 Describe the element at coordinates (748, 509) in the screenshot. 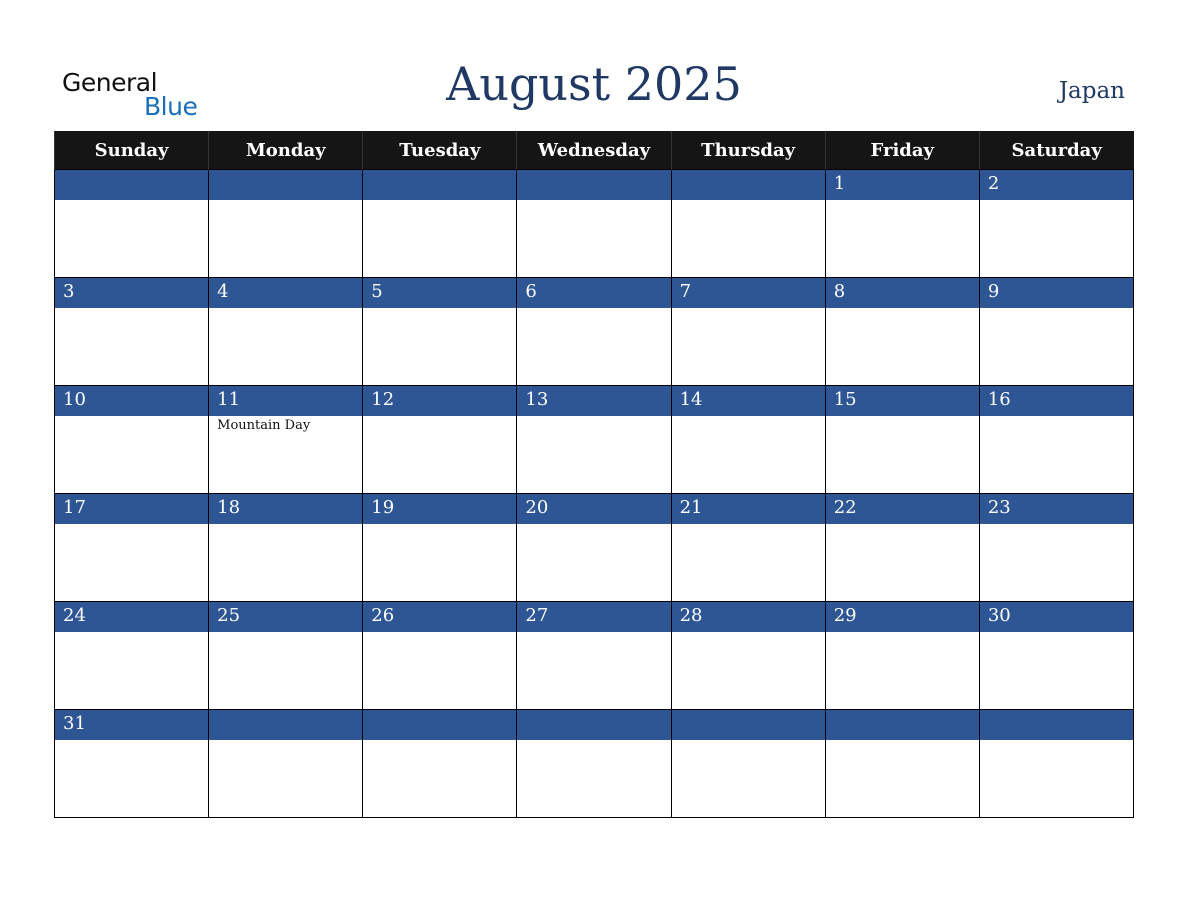

I see `day-number: 21` at that location.